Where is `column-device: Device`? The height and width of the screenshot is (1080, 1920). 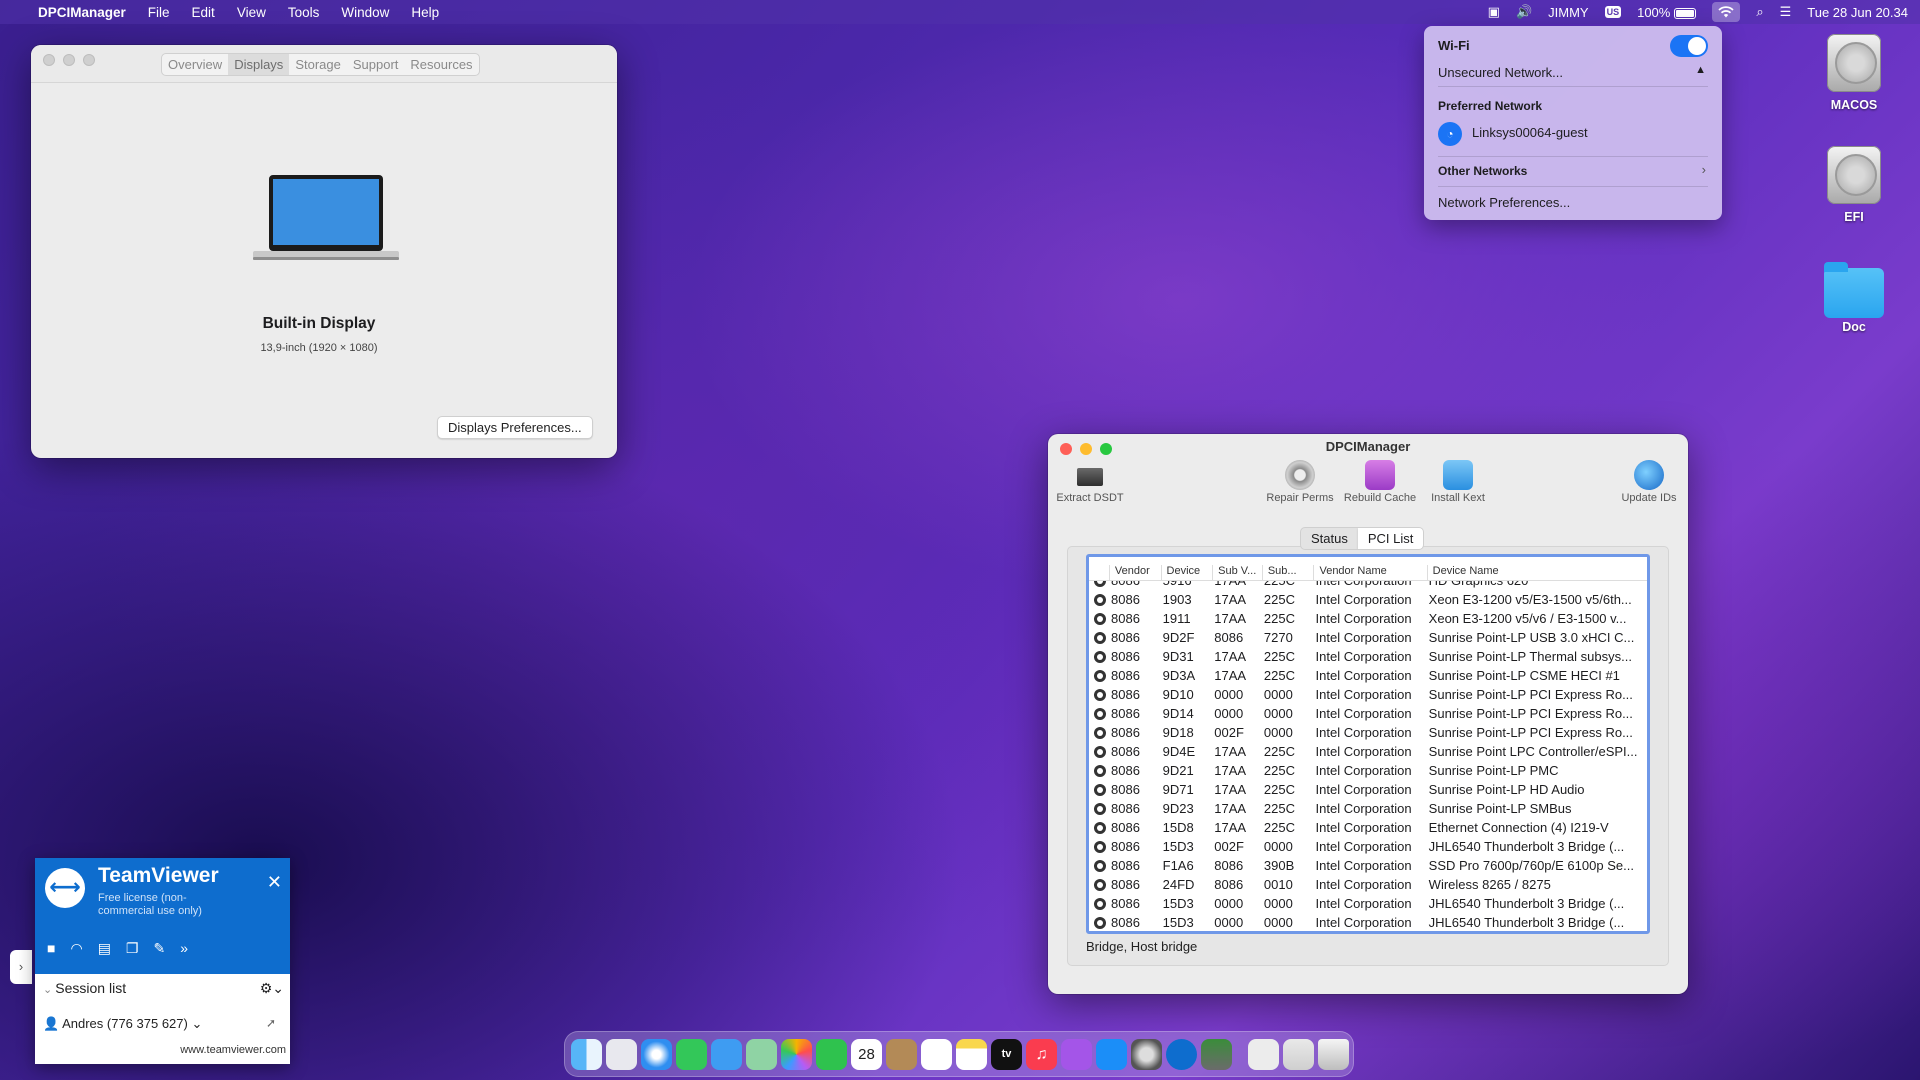 column-device: Device is located at coordinates (1186, 572).